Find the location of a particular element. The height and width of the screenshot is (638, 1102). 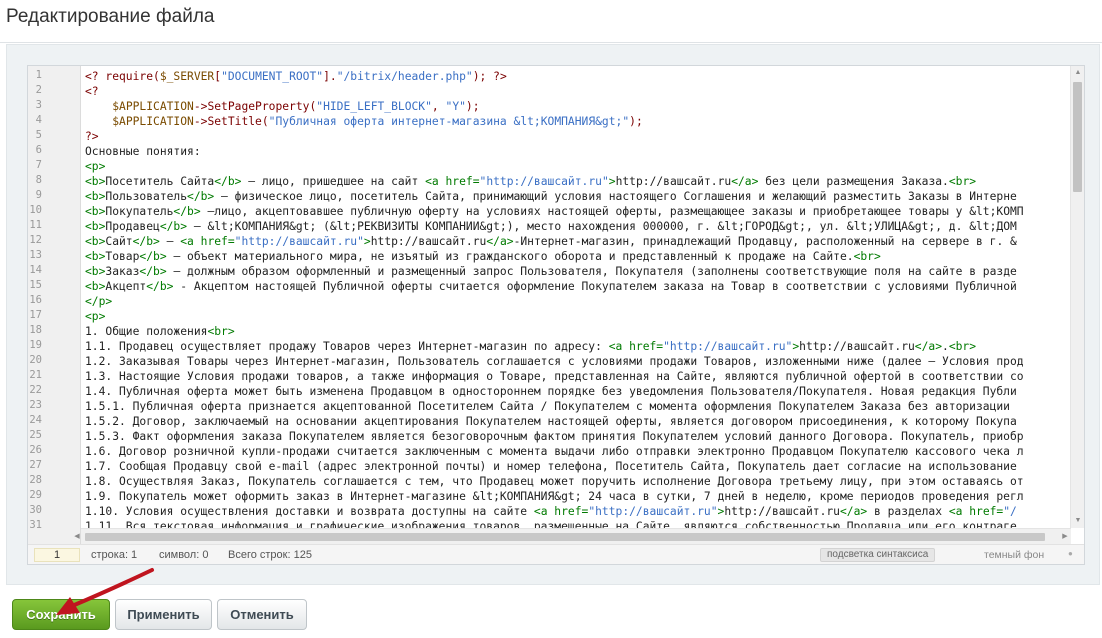

code-token: <p> is located at coordinates (95, 166).